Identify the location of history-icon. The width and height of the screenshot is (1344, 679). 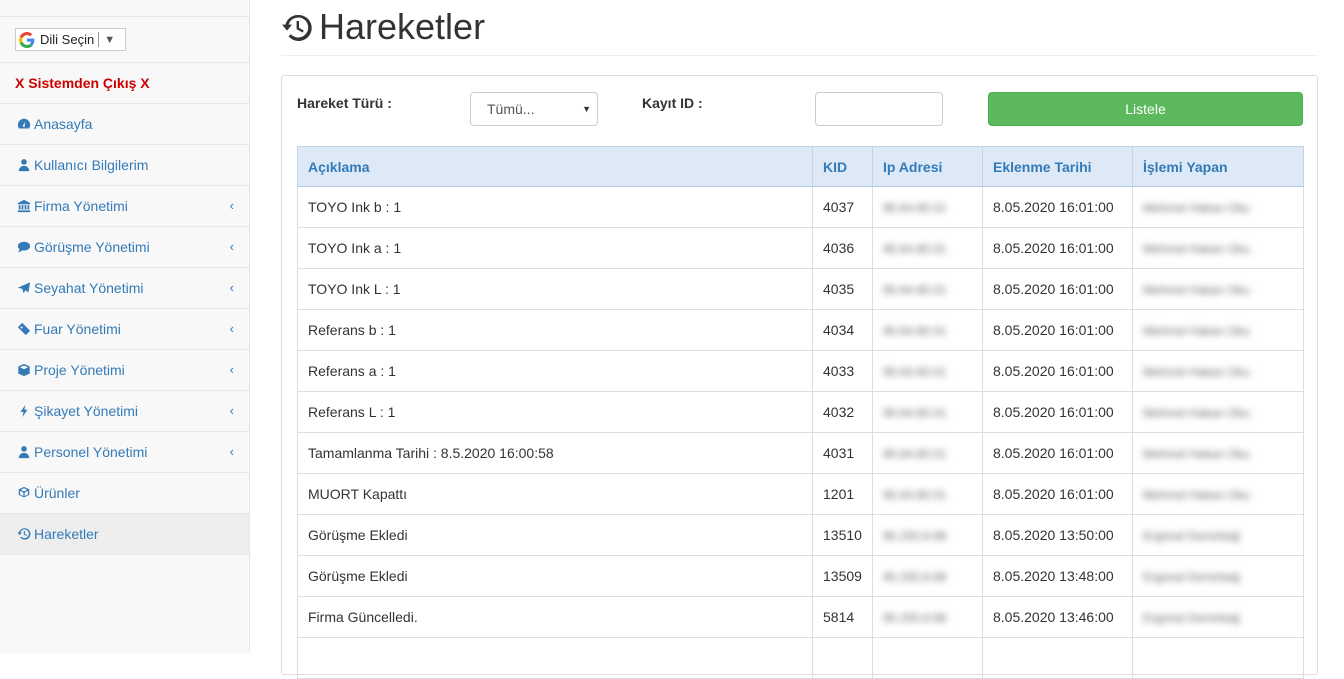
(24, 534).